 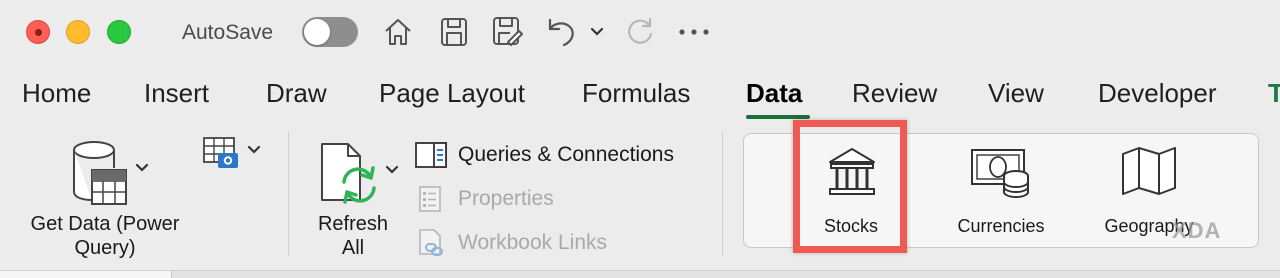 What do you see at coordinates (452, 93) in the screenshot?
I see `tab-page-layout: Page Layout` at bounding box center [452, 93].